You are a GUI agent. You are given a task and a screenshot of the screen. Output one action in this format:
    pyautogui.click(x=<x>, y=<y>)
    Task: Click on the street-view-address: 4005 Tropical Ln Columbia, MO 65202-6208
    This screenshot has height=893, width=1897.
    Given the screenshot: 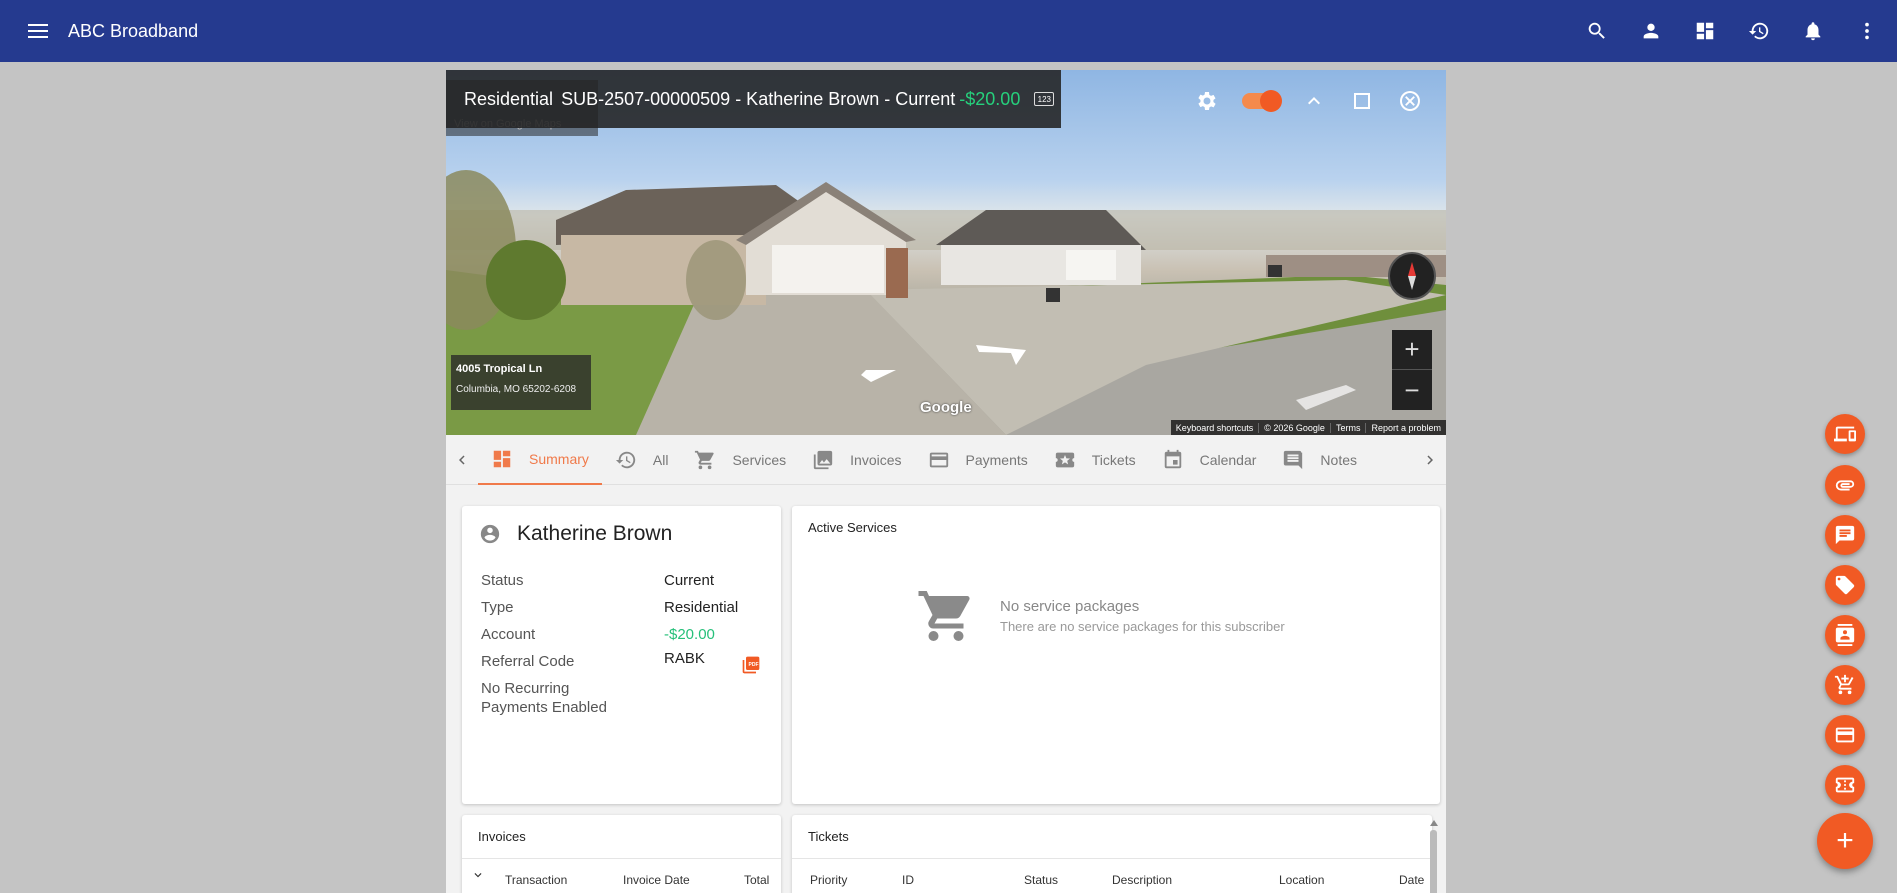 What is the action you would take?
    pyautogui.click(x=521, y=382)
    